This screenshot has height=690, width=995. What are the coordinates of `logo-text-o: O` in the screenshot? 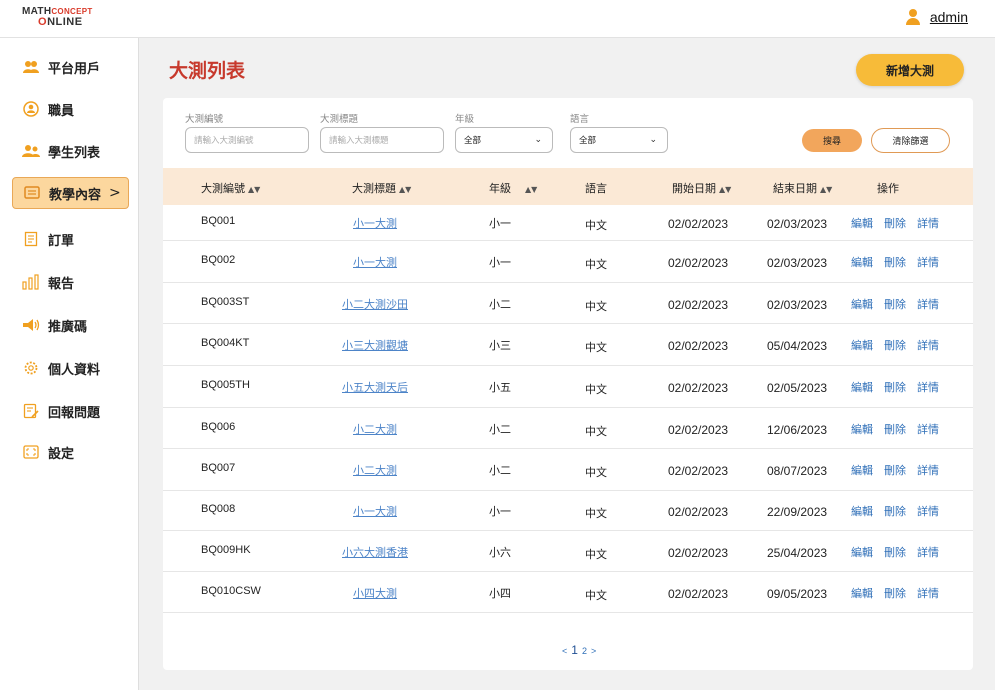 It's located at (43, 22).